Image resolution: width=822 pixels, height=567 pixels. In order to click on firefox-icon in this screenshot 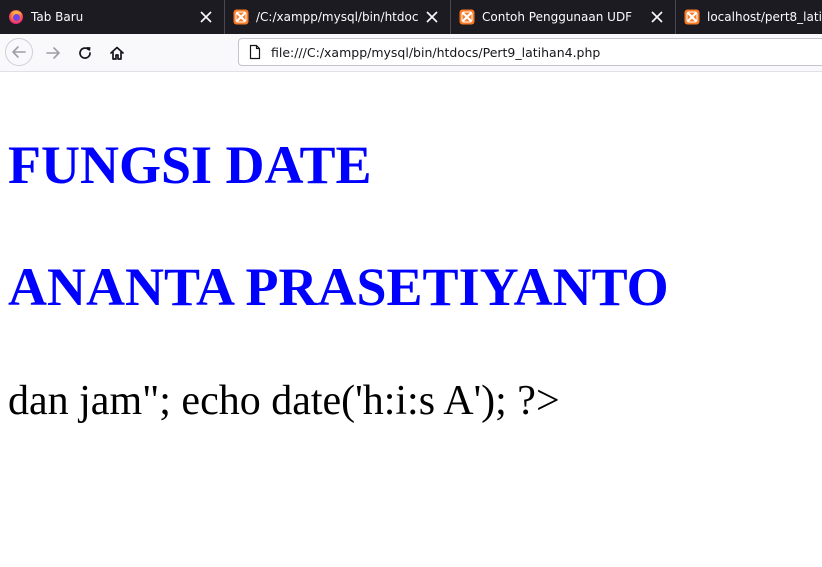, I will do `click(16, 17)`.